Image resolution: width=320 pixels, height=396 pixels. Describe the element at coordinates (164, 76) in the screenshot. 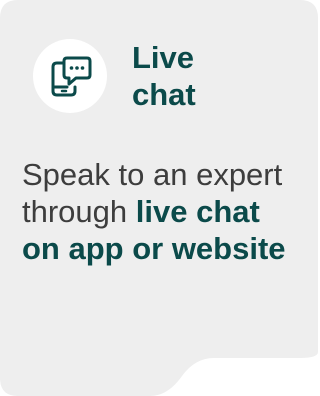

I see `card-title: Live chat` at that location.